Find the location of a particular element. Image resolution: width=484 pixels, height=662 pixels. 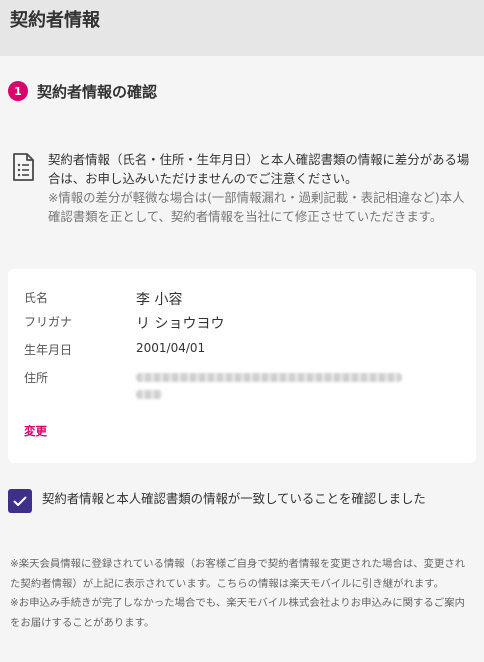

birthdate-value: 2001/04/01 is located at coordinates (171, 348).